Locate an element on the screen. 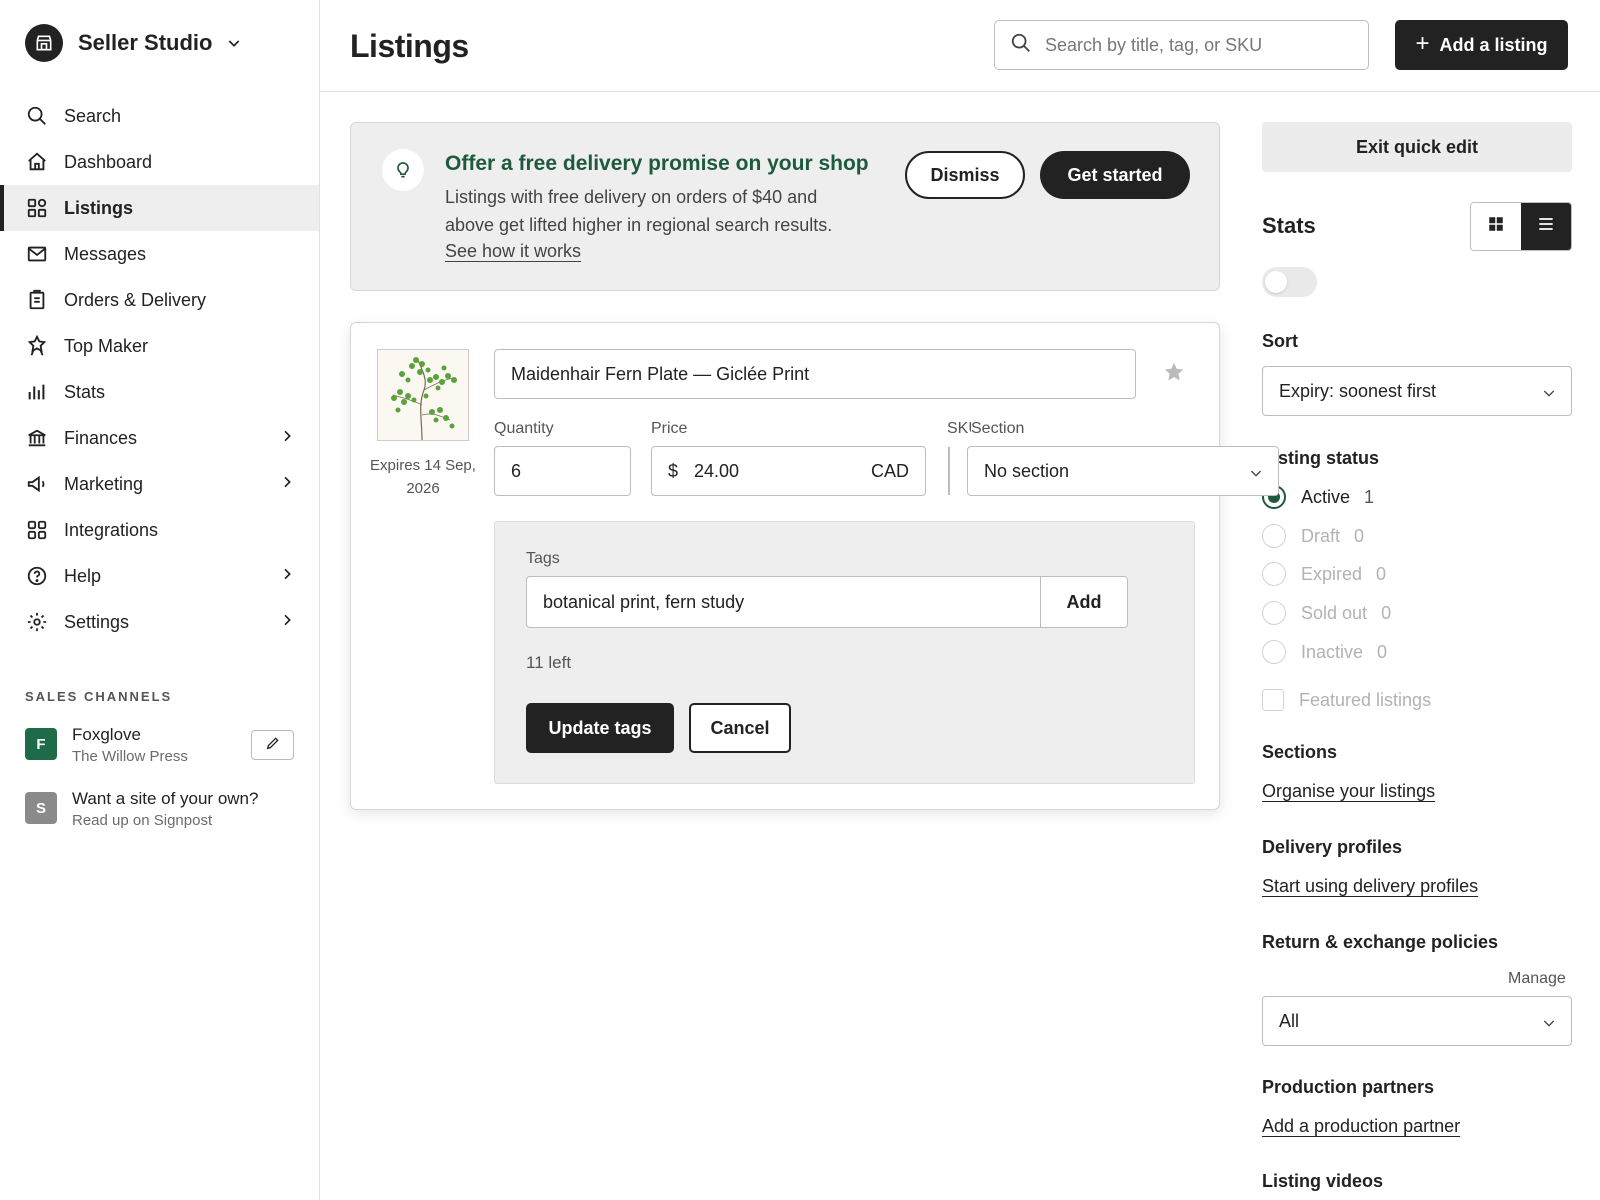 This screenshot has height=1200, width=1600. listing-thumbnail is located at coordinates (423, 395).